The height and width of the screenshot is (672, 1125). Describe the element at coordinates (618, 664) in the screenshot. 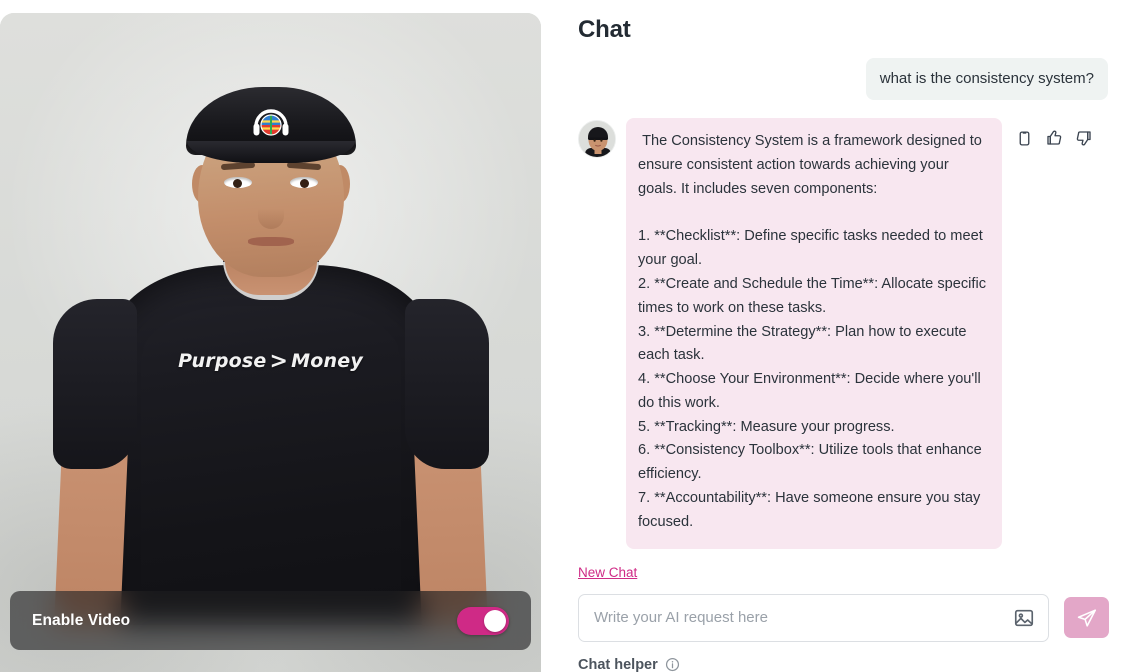

I see `chat-helper-label: Chat helper` at that location.